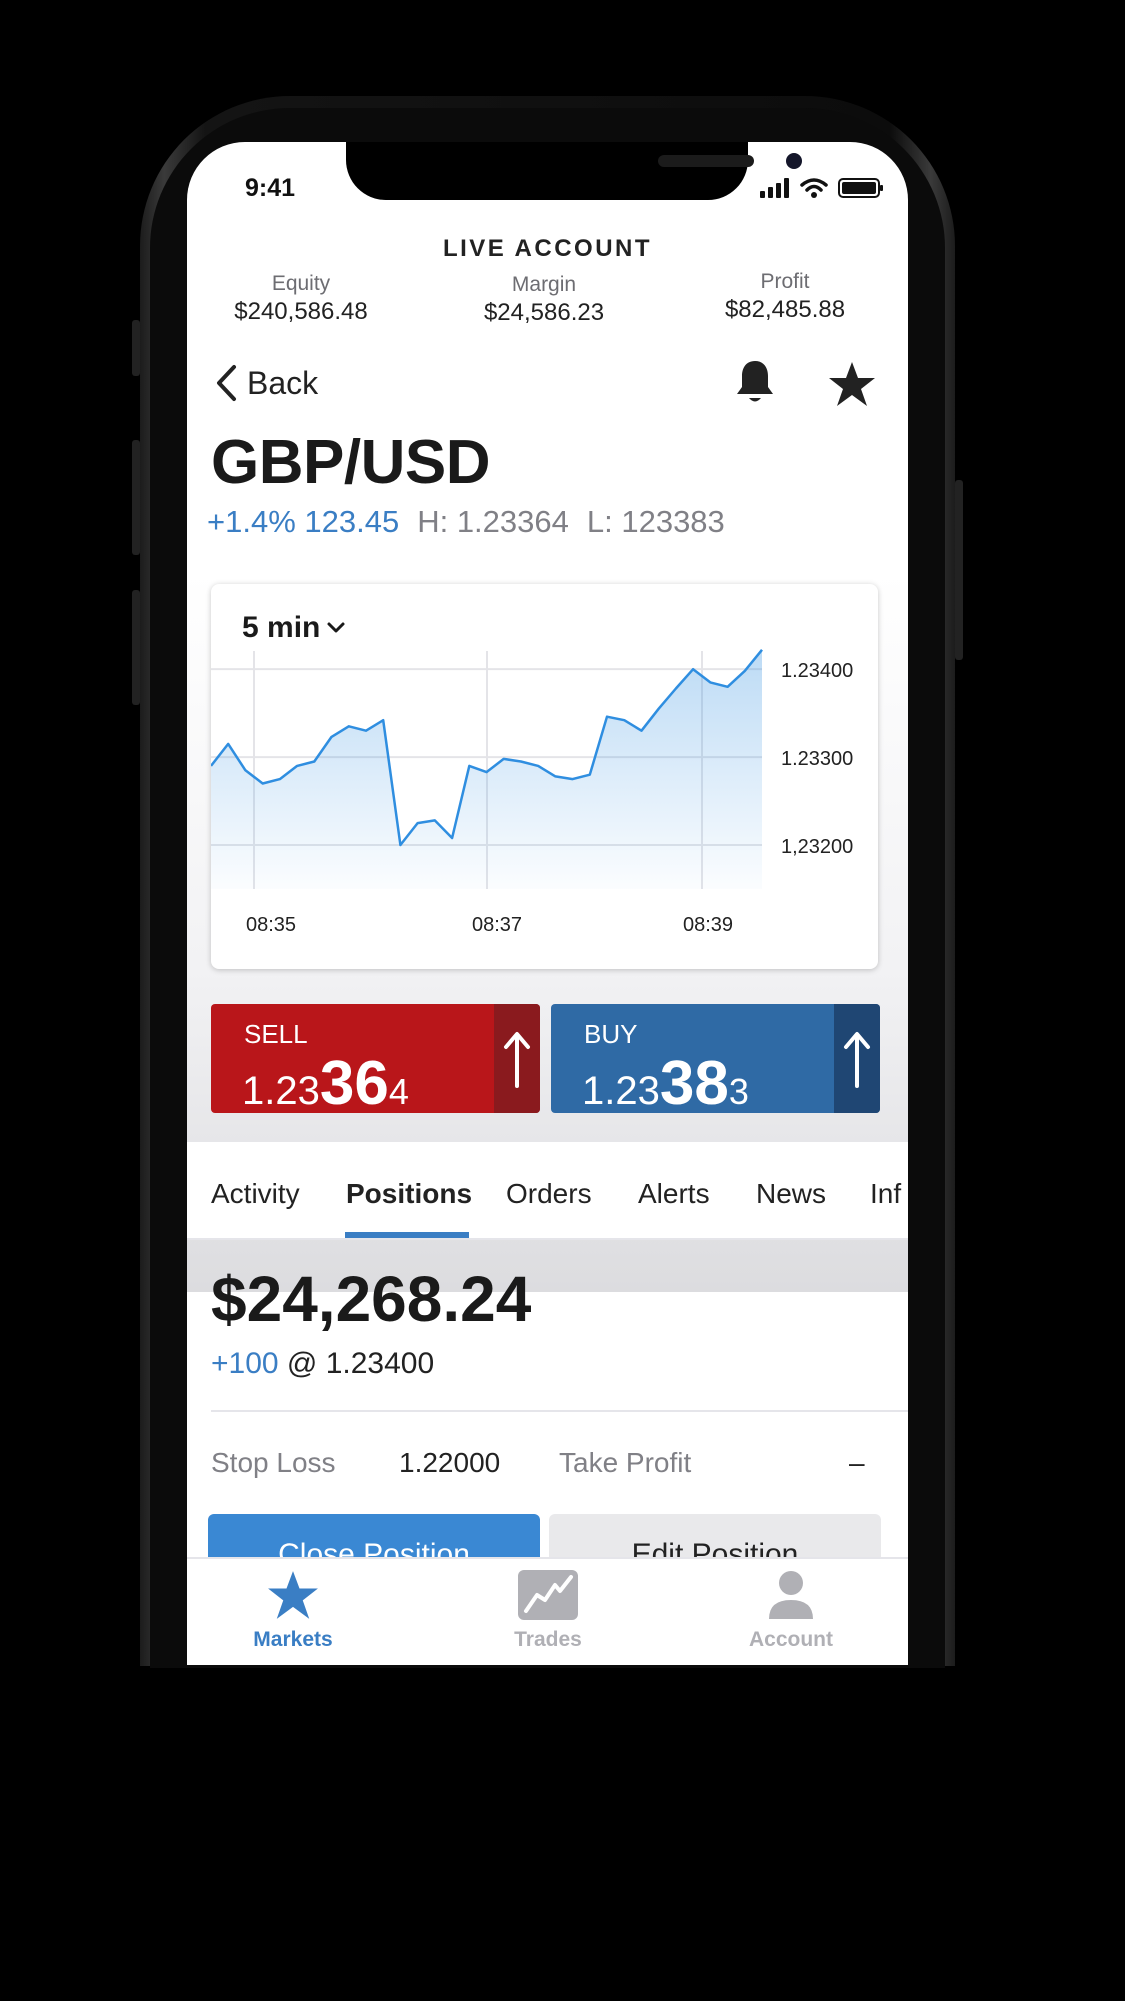 This screenshot has width=1125, height=2001. I want to click on tab-news: News, so click(791, 1194).